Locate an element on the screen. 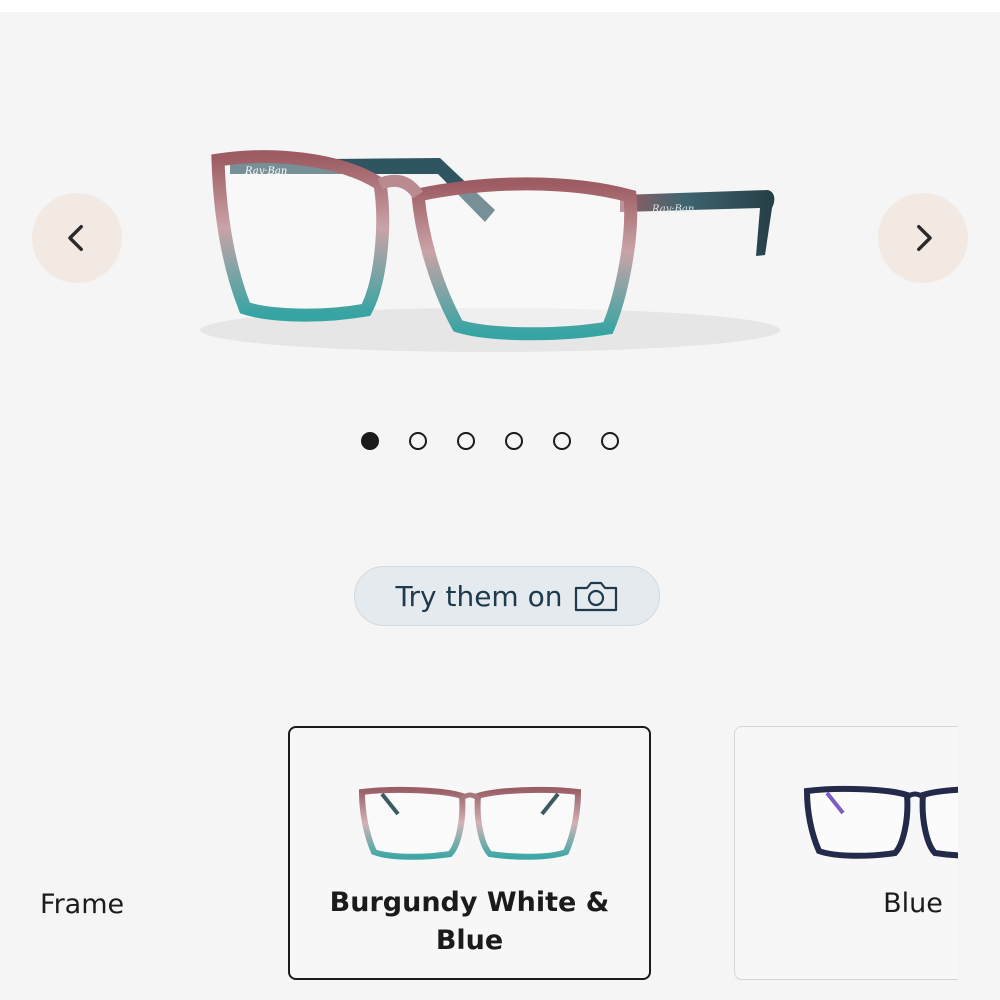 Image resolution: width=1000 pixels, height=1000 pixels. try-them-on-button: Try them on is located at coordinates (507, 596).